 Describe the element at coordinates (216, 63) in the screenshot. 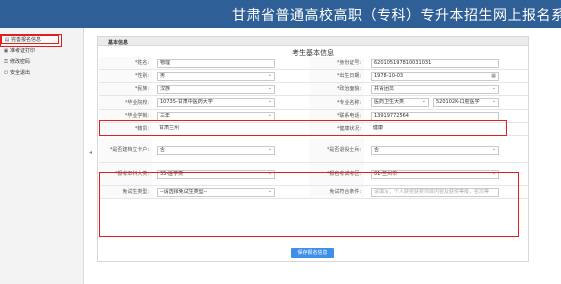

I see `name-input: 物理` at that location.